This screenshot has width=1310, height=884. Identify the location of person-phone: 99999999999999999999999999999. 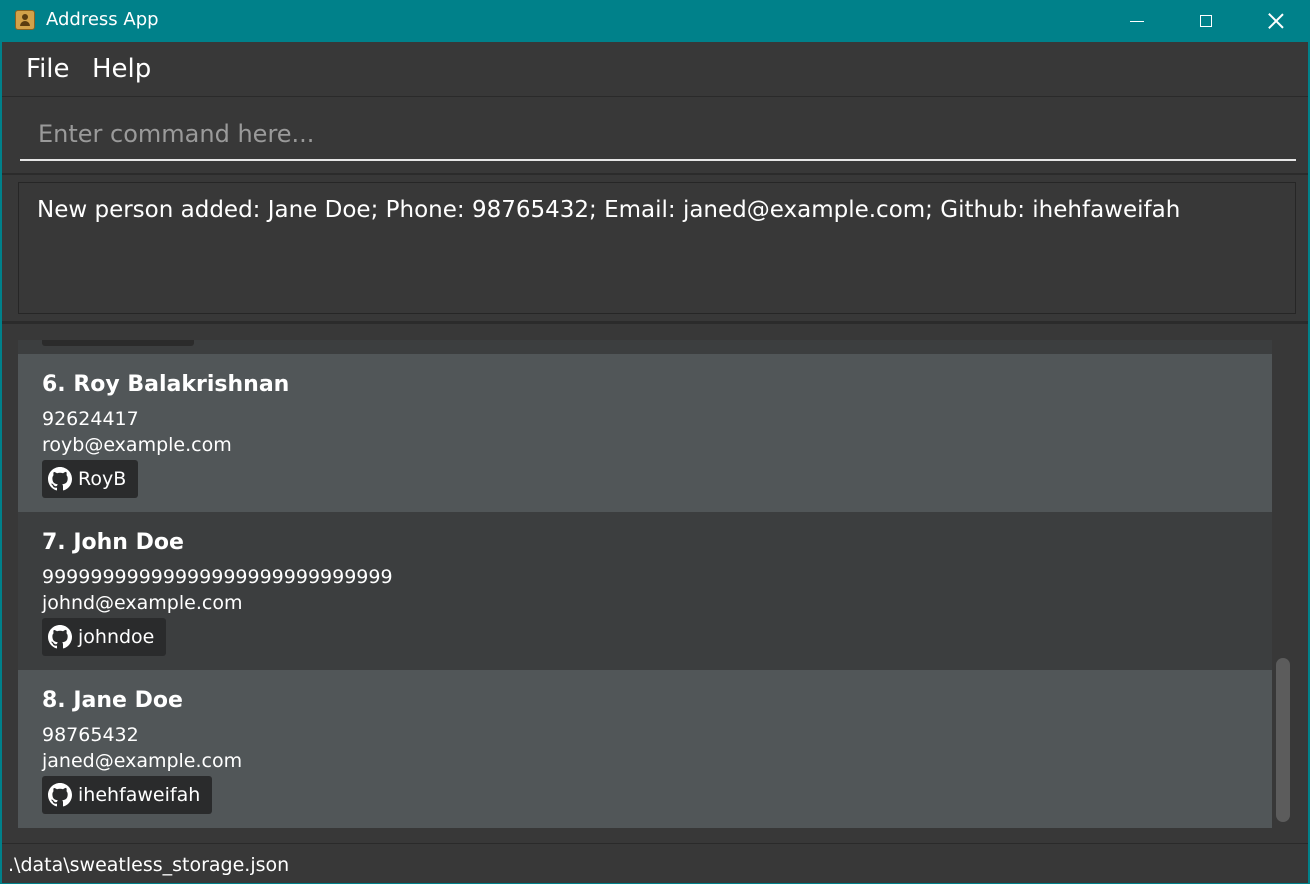
(217, 577).